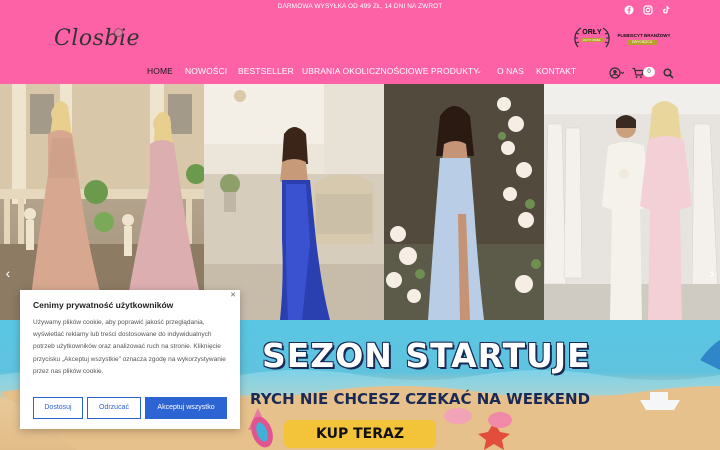  I want to click on nav-home: HOME, so click(160, 71).